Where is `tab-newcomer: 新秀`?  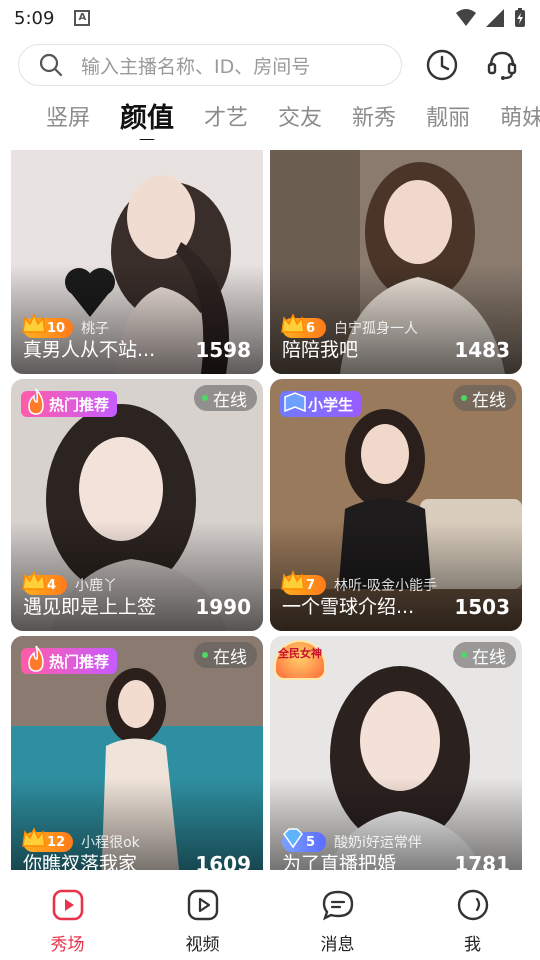 tab-newcomer: 新秀 is located at coordinates (374, 112).